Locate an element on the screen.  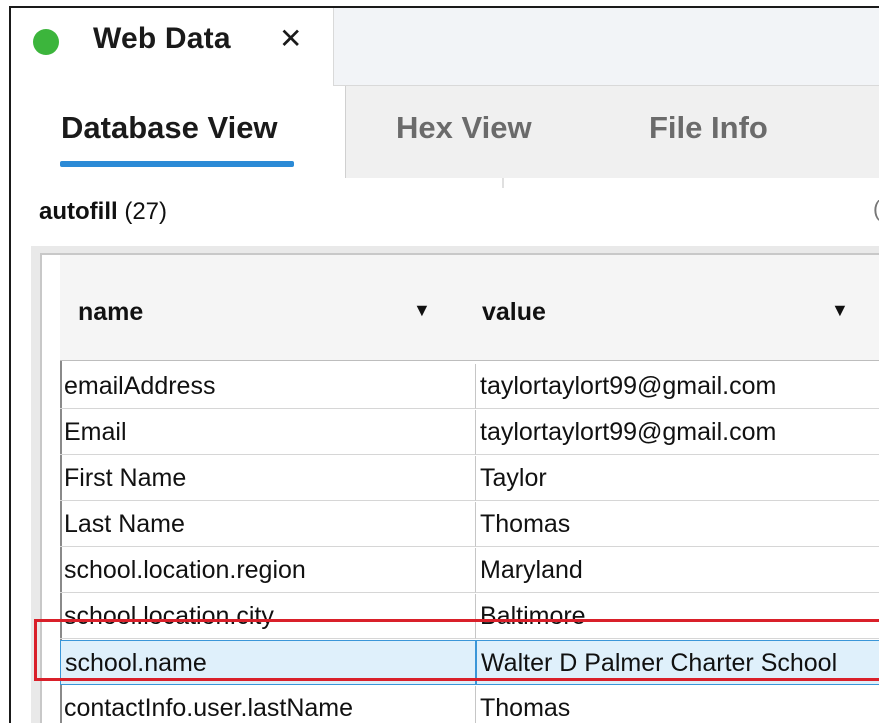
column-header-value-label: value is located at coordinates (514, 312).